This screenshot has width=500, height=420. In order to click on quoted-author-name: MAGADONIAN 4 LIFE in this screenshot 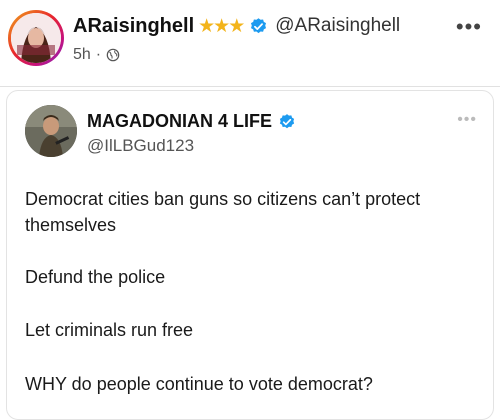, I will do `click(179, 121)`.